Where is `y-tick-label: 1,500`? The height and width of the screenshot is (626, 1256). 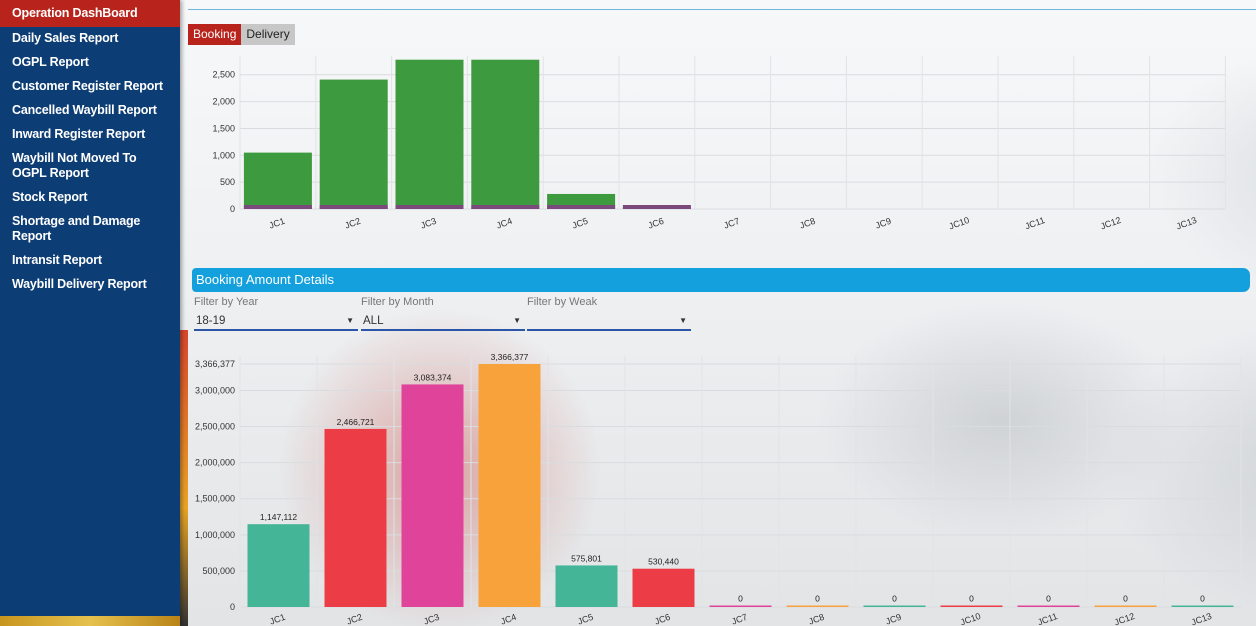
y-tick-label: 1,500 is located at coordinates (223, 128).